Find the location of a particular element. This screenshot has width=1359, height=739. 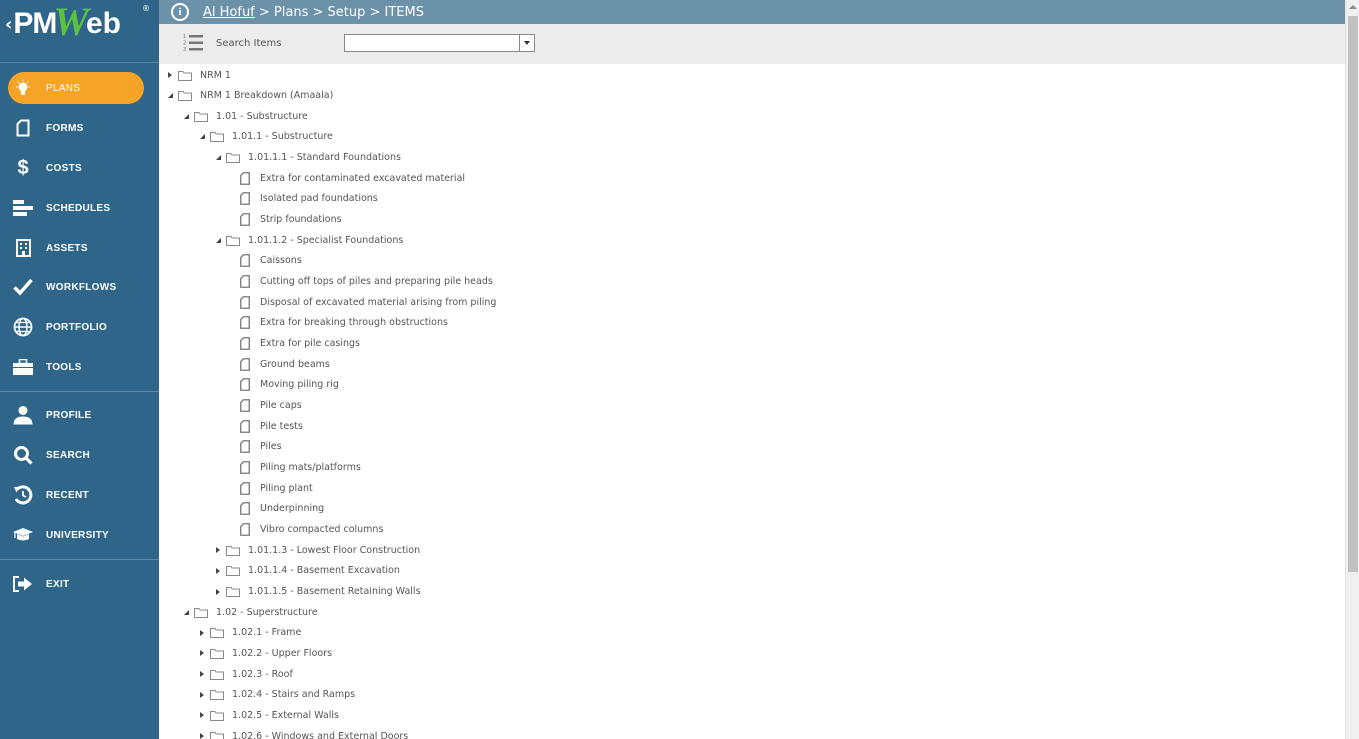

tree-folder-row: 1.01.1 - Substructure is located at coordinates (265, 137).